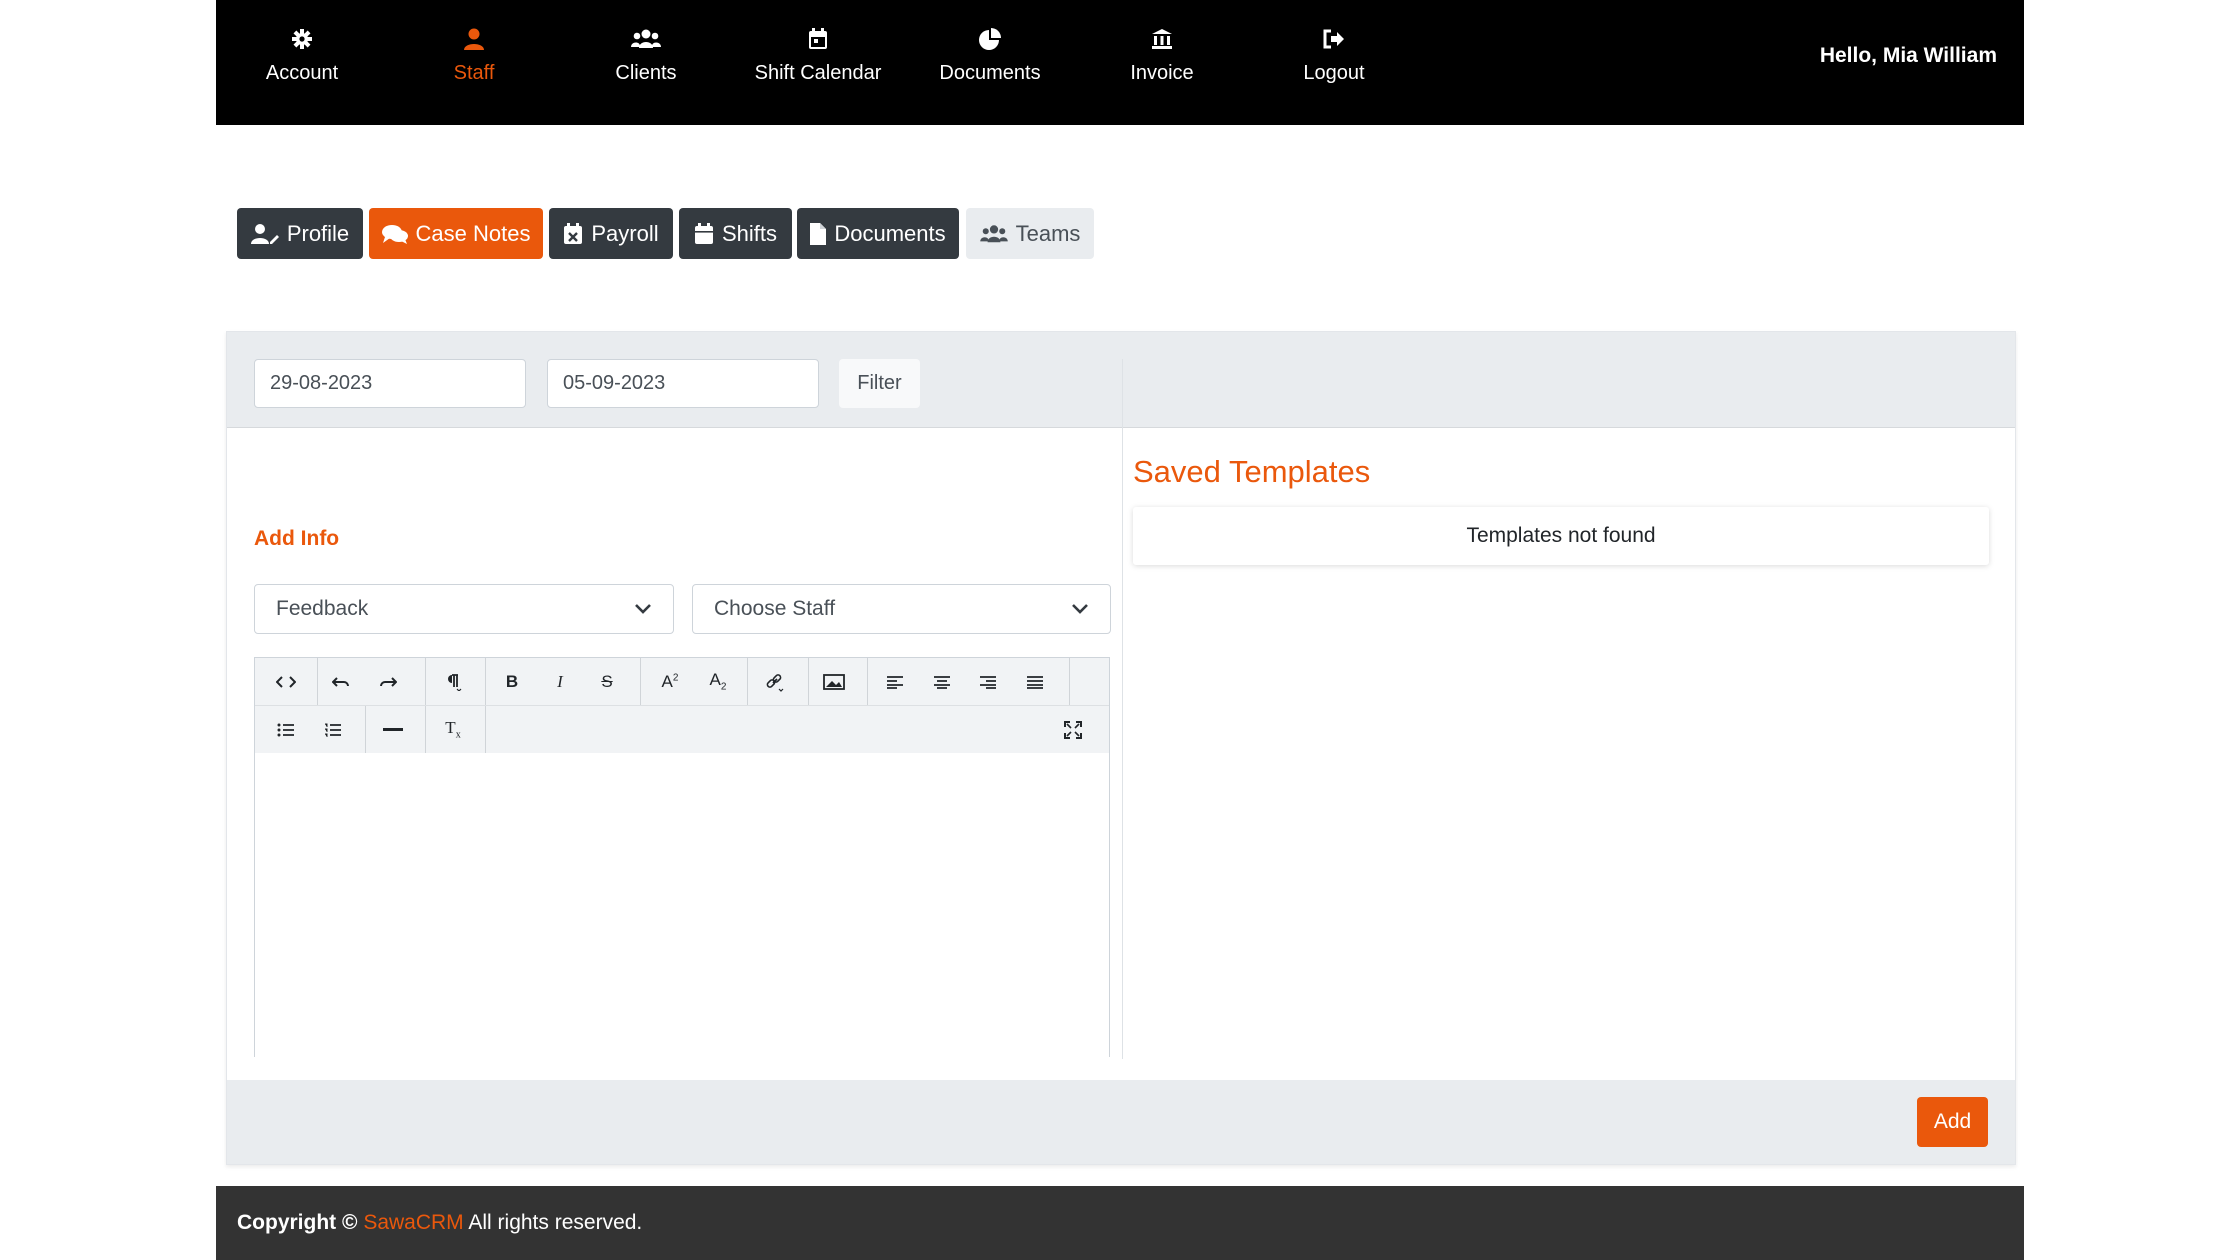  I want to click on copyright-prefix: Copyright ©, so click(297, 1222).